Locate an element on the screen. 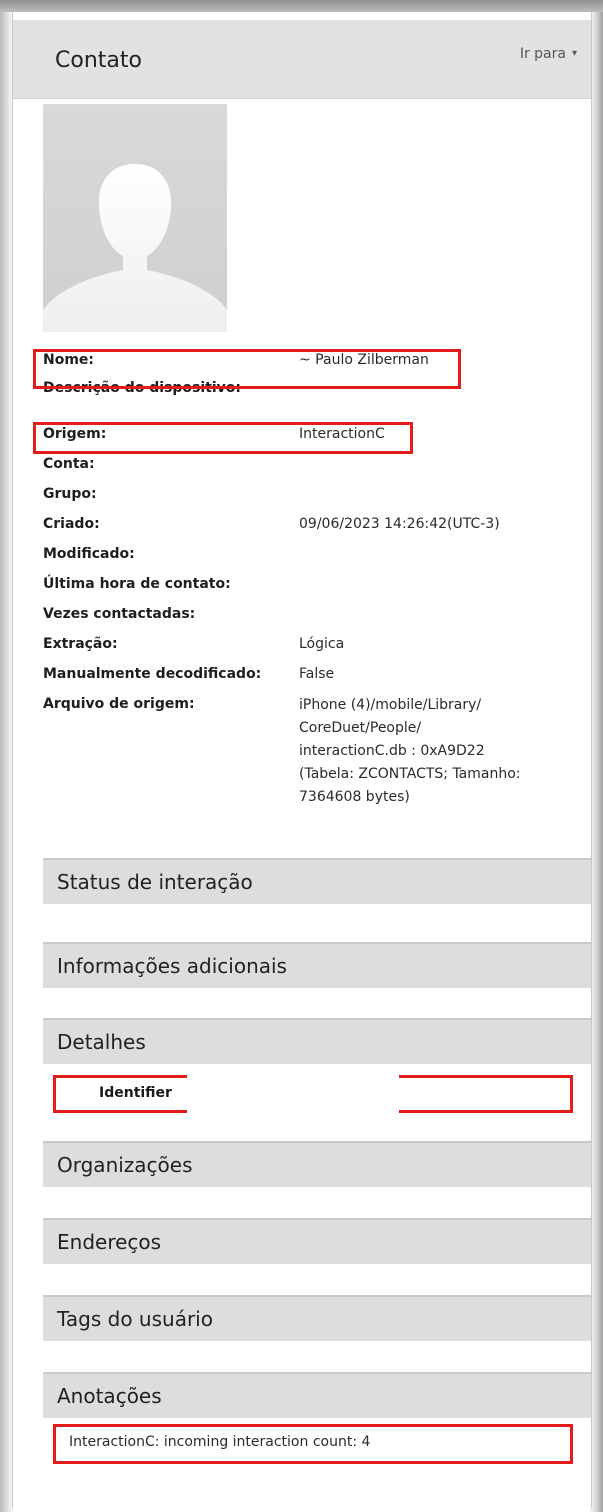 Image resolution: width=603 pixels, height=1512 pixels. page-title: Contato is located at coordinates (98, 60).